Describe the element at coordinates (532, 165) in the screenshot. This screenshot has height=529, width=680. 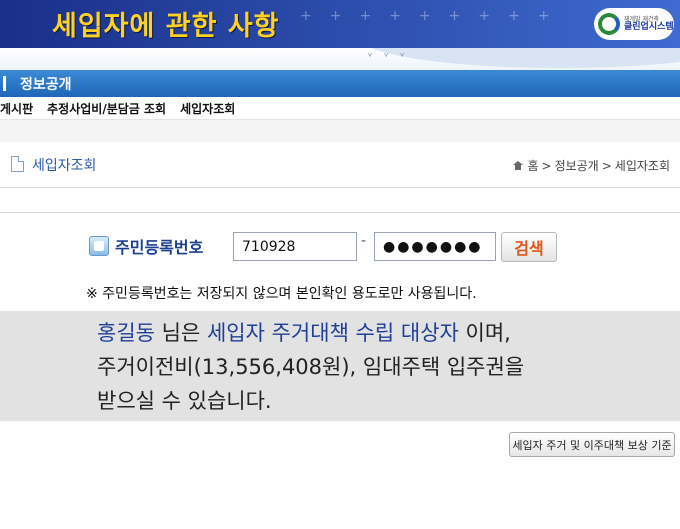
I see `breadcrumb-home: 홈` at that location.